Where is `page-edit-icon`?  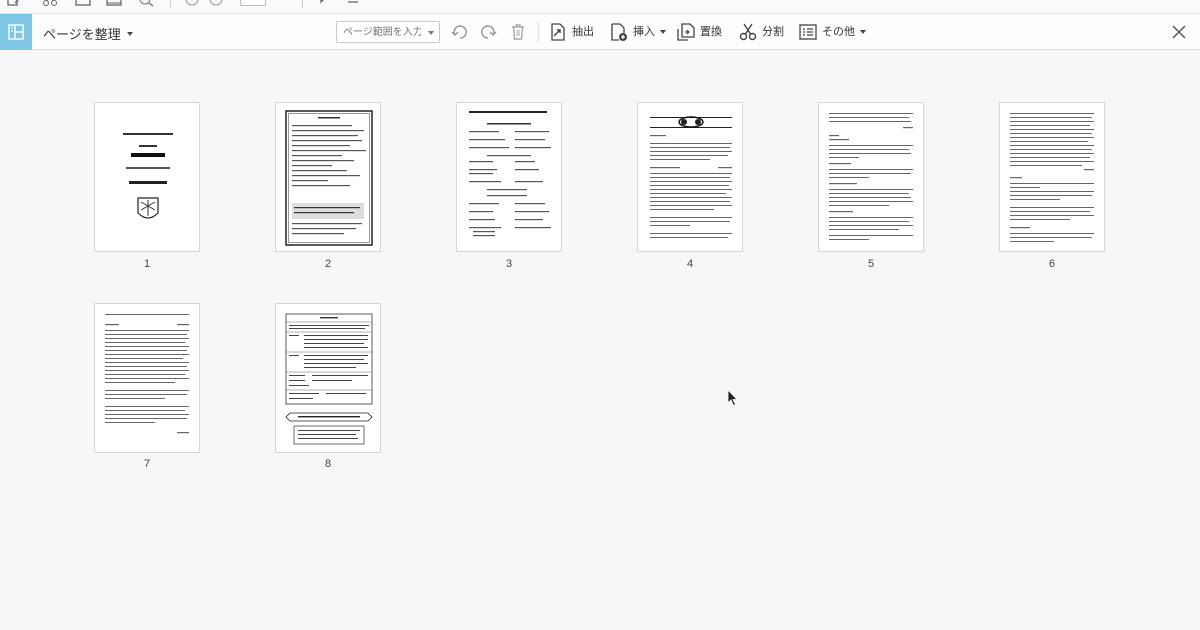 page-edit-icon is located at coordinates (14, 3).